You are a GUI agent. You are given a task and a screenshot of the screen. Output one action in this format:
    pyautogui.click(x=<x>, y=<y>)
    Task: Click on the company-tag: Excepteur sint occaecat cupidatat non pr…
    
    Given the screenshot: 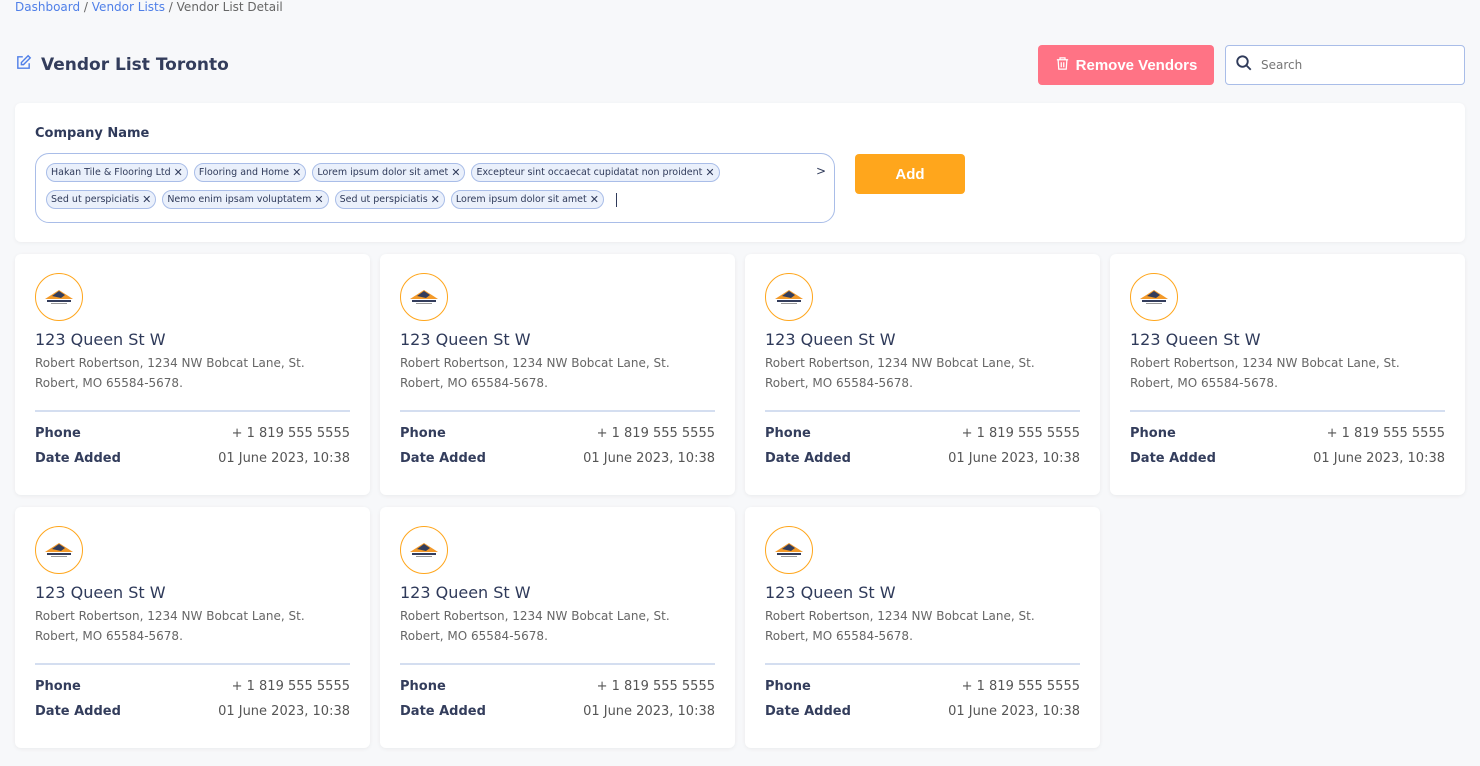 What is the action you would take?
    pyautogui.click(x=595, y=172)
    